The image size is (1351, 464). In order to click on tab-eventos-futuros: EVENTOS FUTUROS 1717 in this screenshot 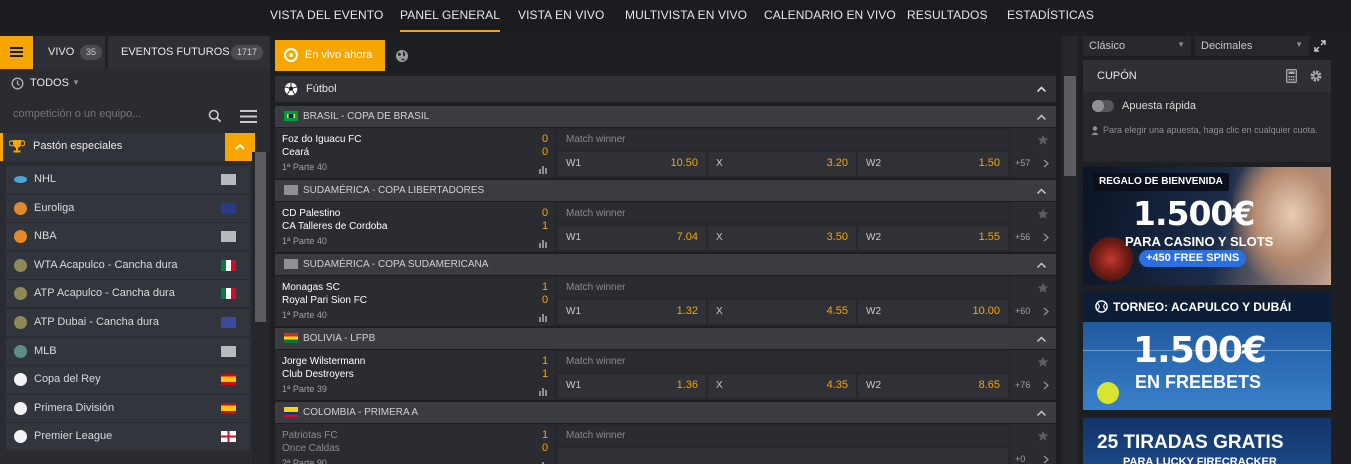, I will do `click(189, 52)`.